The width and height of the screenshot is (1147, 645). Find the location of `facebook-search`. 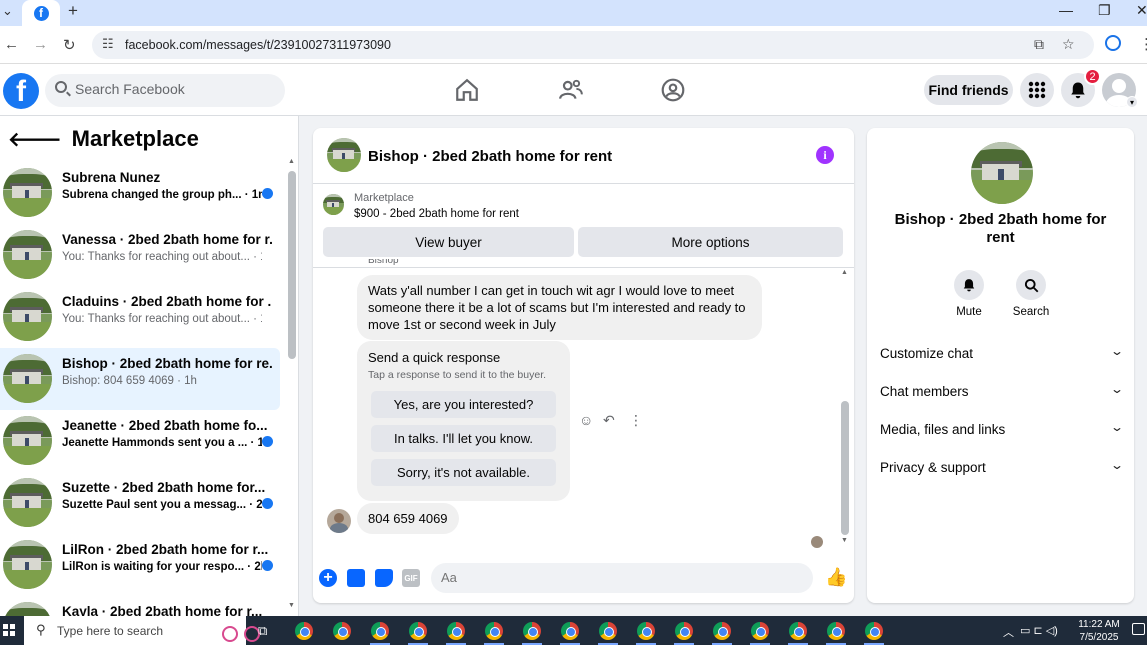

facebook-search is located at coordinates (165, 90).